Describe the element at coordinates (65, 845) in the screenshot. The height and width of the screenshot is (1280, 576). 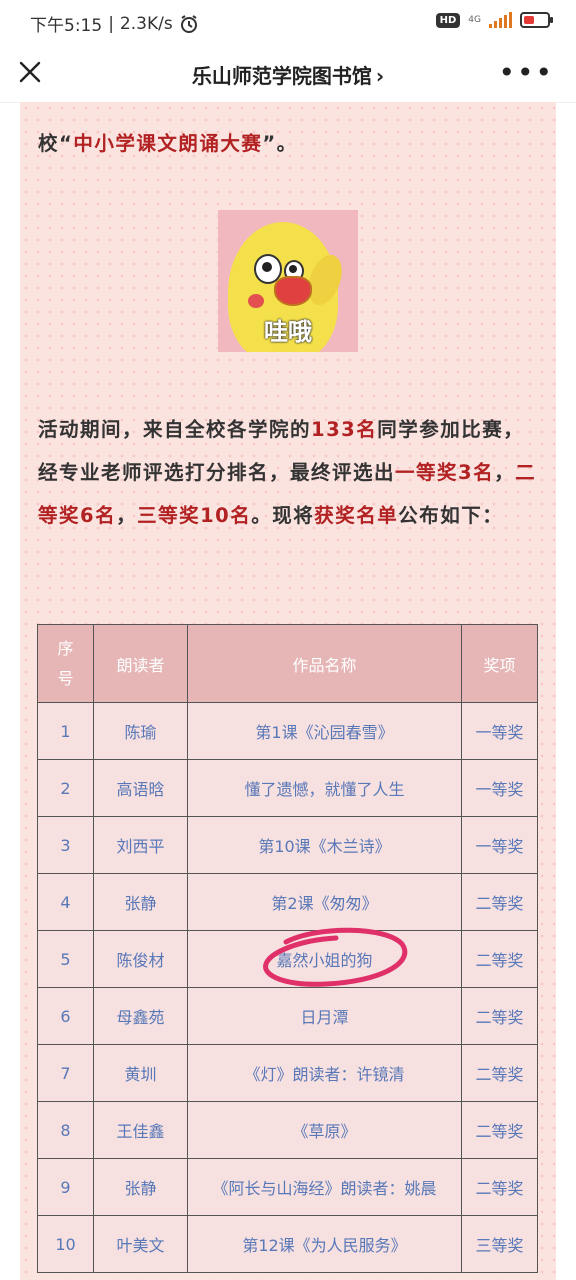
I see `cell-seq: 3` at that location.